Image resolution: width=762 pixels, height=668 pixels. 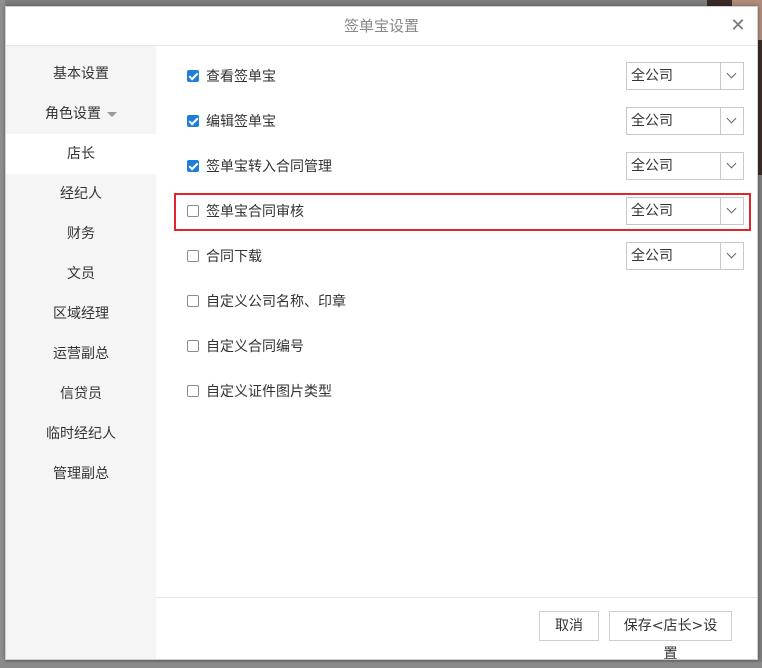 I want to click on permission-label: 自定义公司名称、印章, so click(x=276, y=302).